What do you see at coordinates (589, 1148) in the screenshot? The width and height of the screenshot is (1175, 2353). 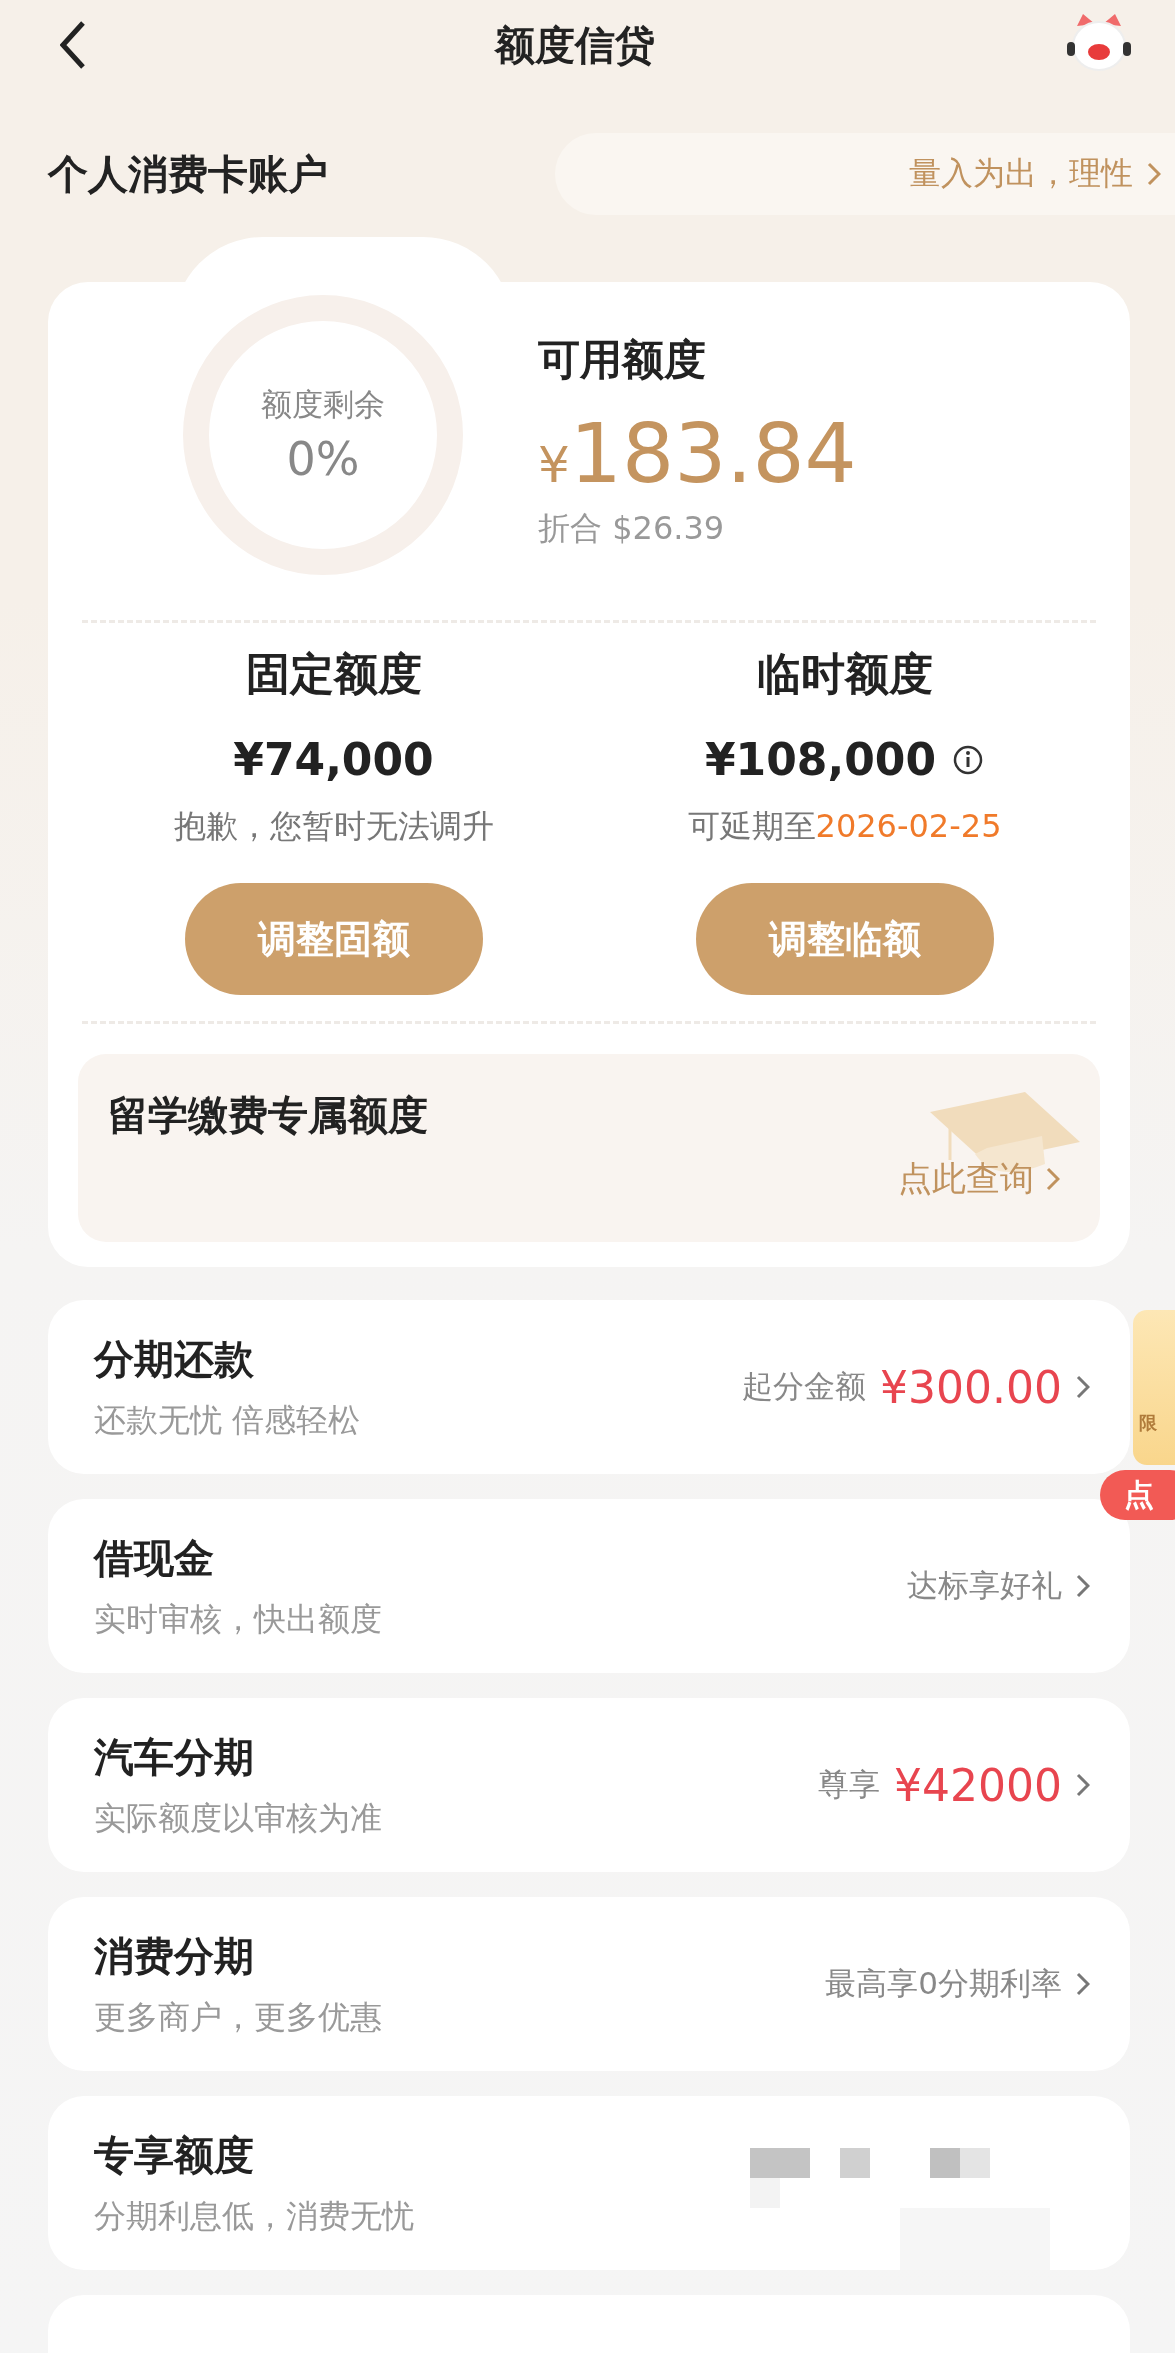 I see `study-abroad-panel: 留学缴费专属额度 点此查询` at bounding box center [589, 1148].